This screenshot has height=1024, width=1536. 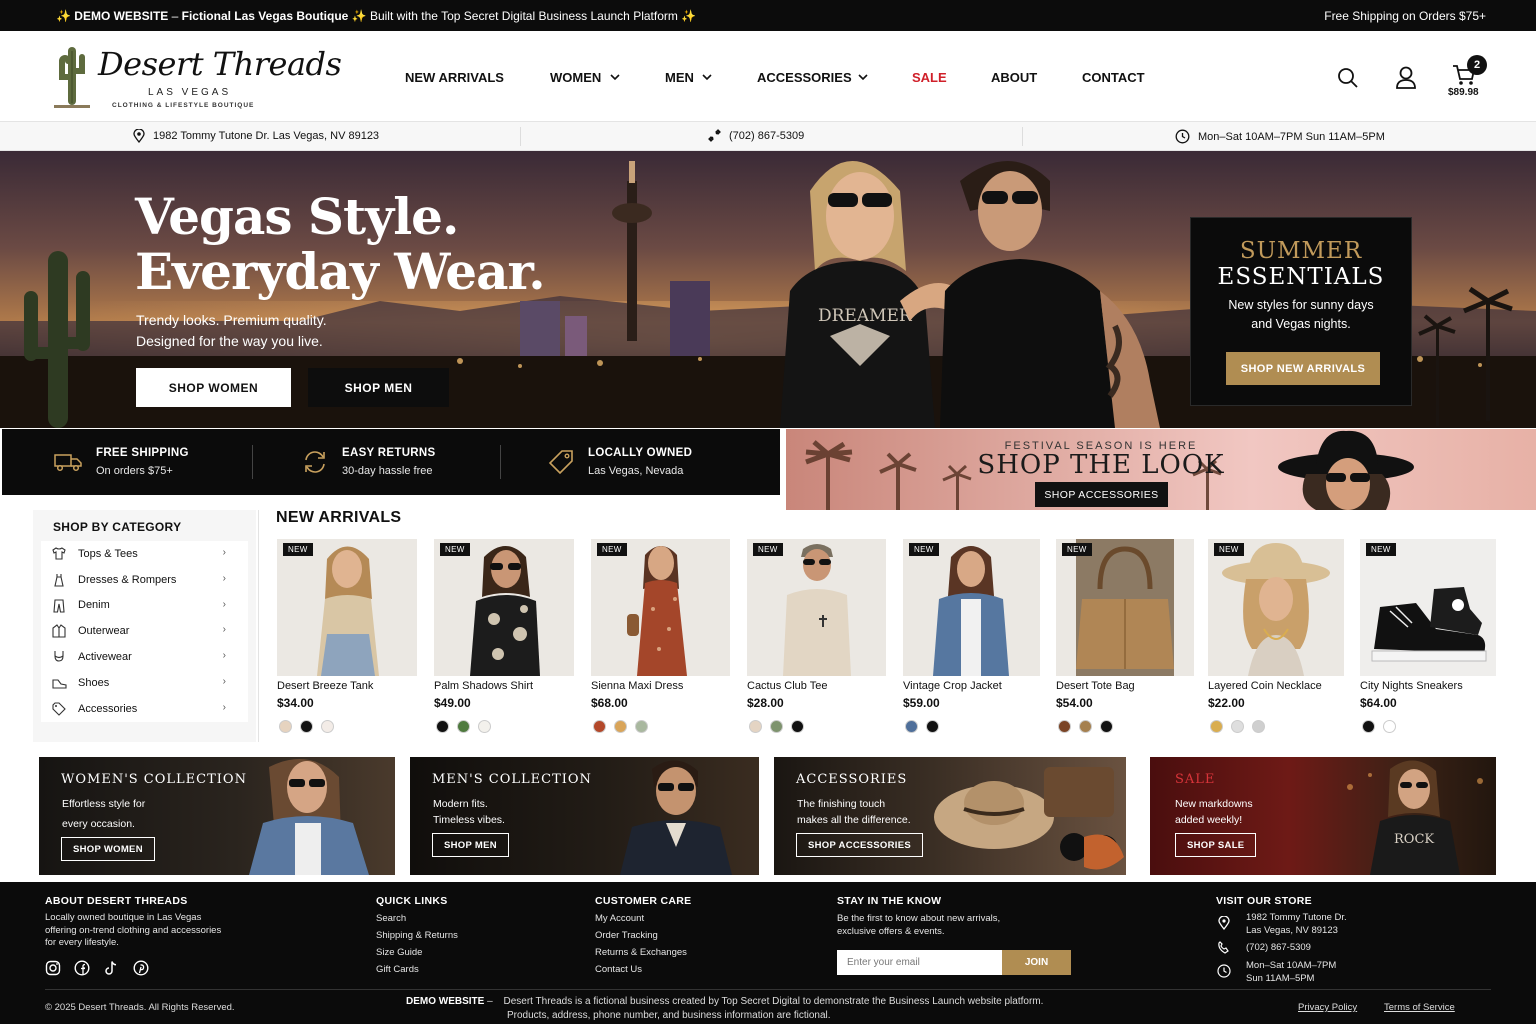 I want to click on product-card: NEW Layered Coin Necklace $22.00, so click(x=1276, y=639).